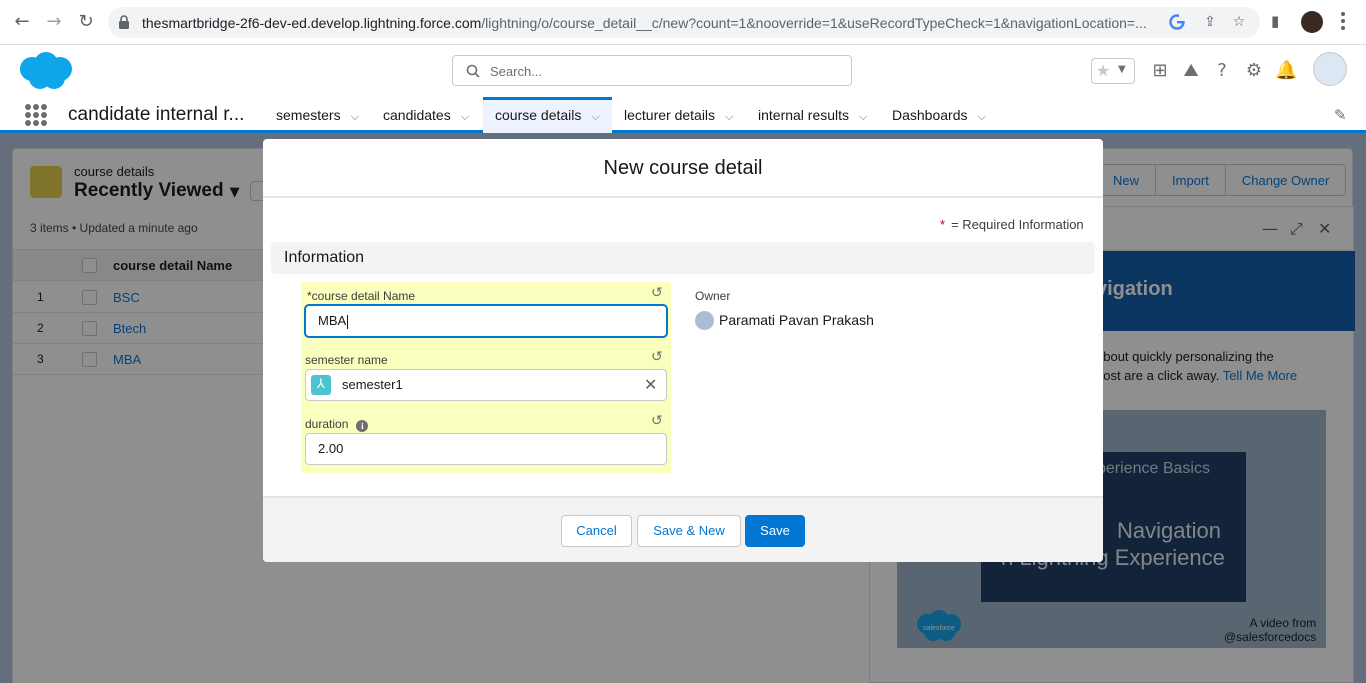 Image resolution: width=1366 pixels, height=683 pixels. I want to click on close-modal-icon: ✕, so click(1095, 115).